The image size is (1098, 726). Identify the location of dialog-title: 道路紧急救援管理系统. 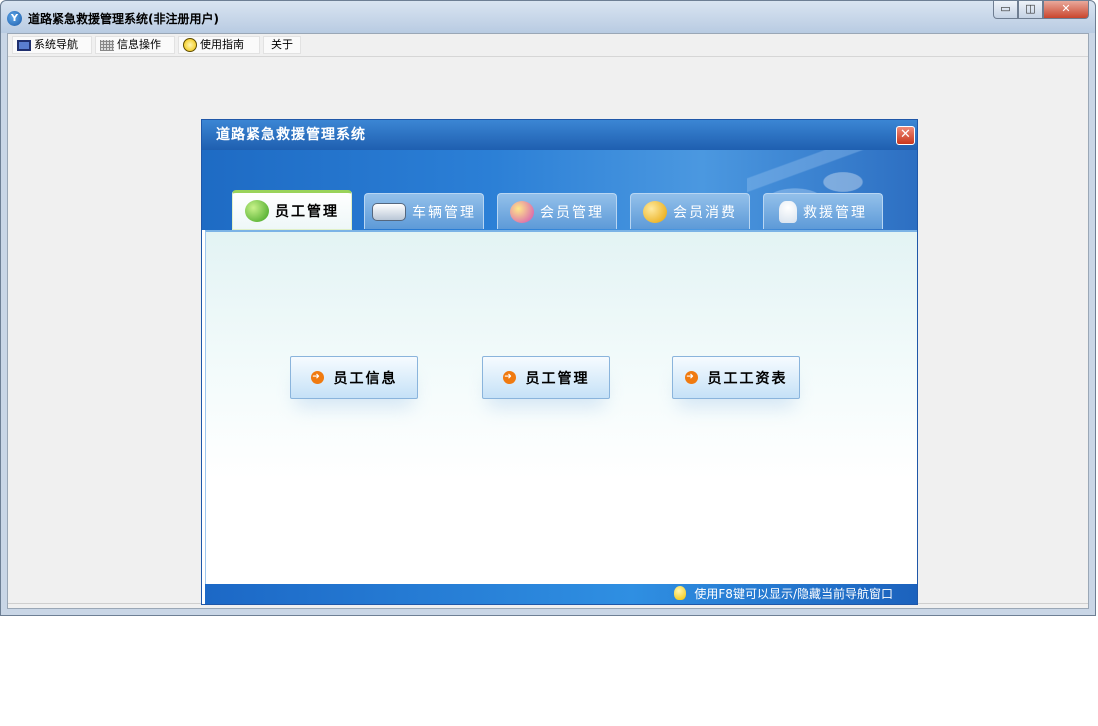
(559, 135).